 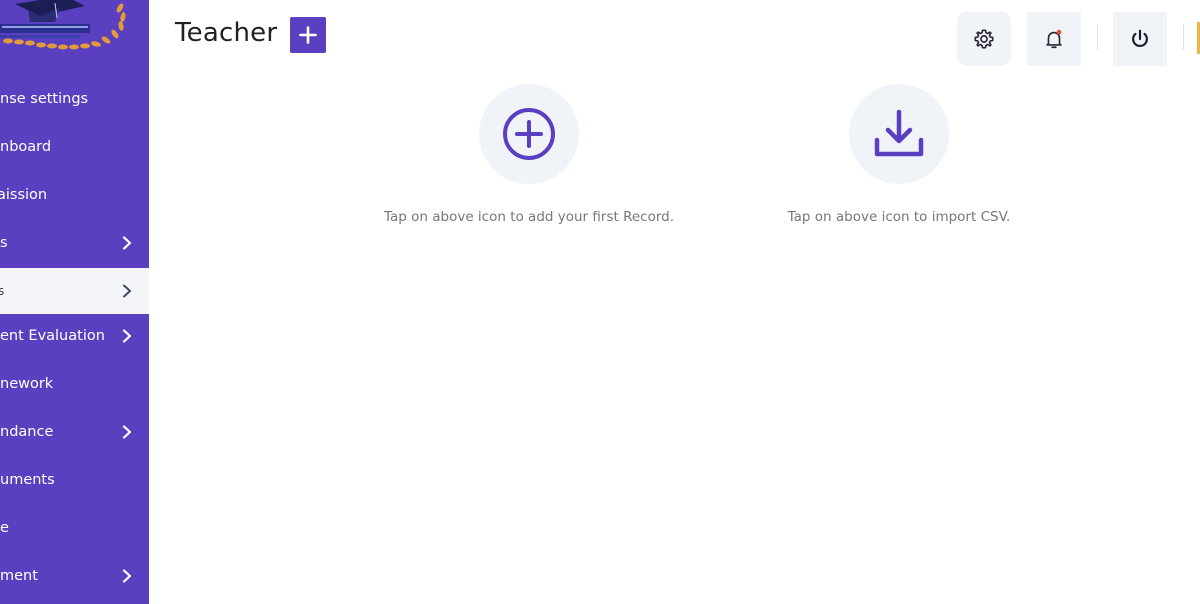 What do you see at coordinates (74, 432) in the screenshot?
I see `sidebar-item-attendance: ndance` at bounding box center [74, 432].